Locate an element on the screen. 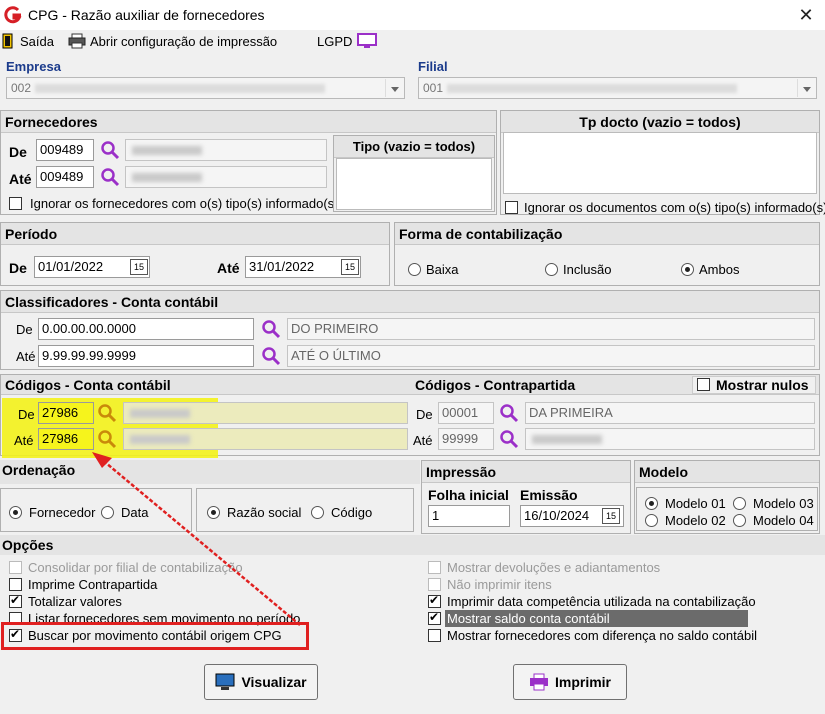 The height and width of the screenshot is (714, 825). printer-icon is located at coordinates (538, 682).